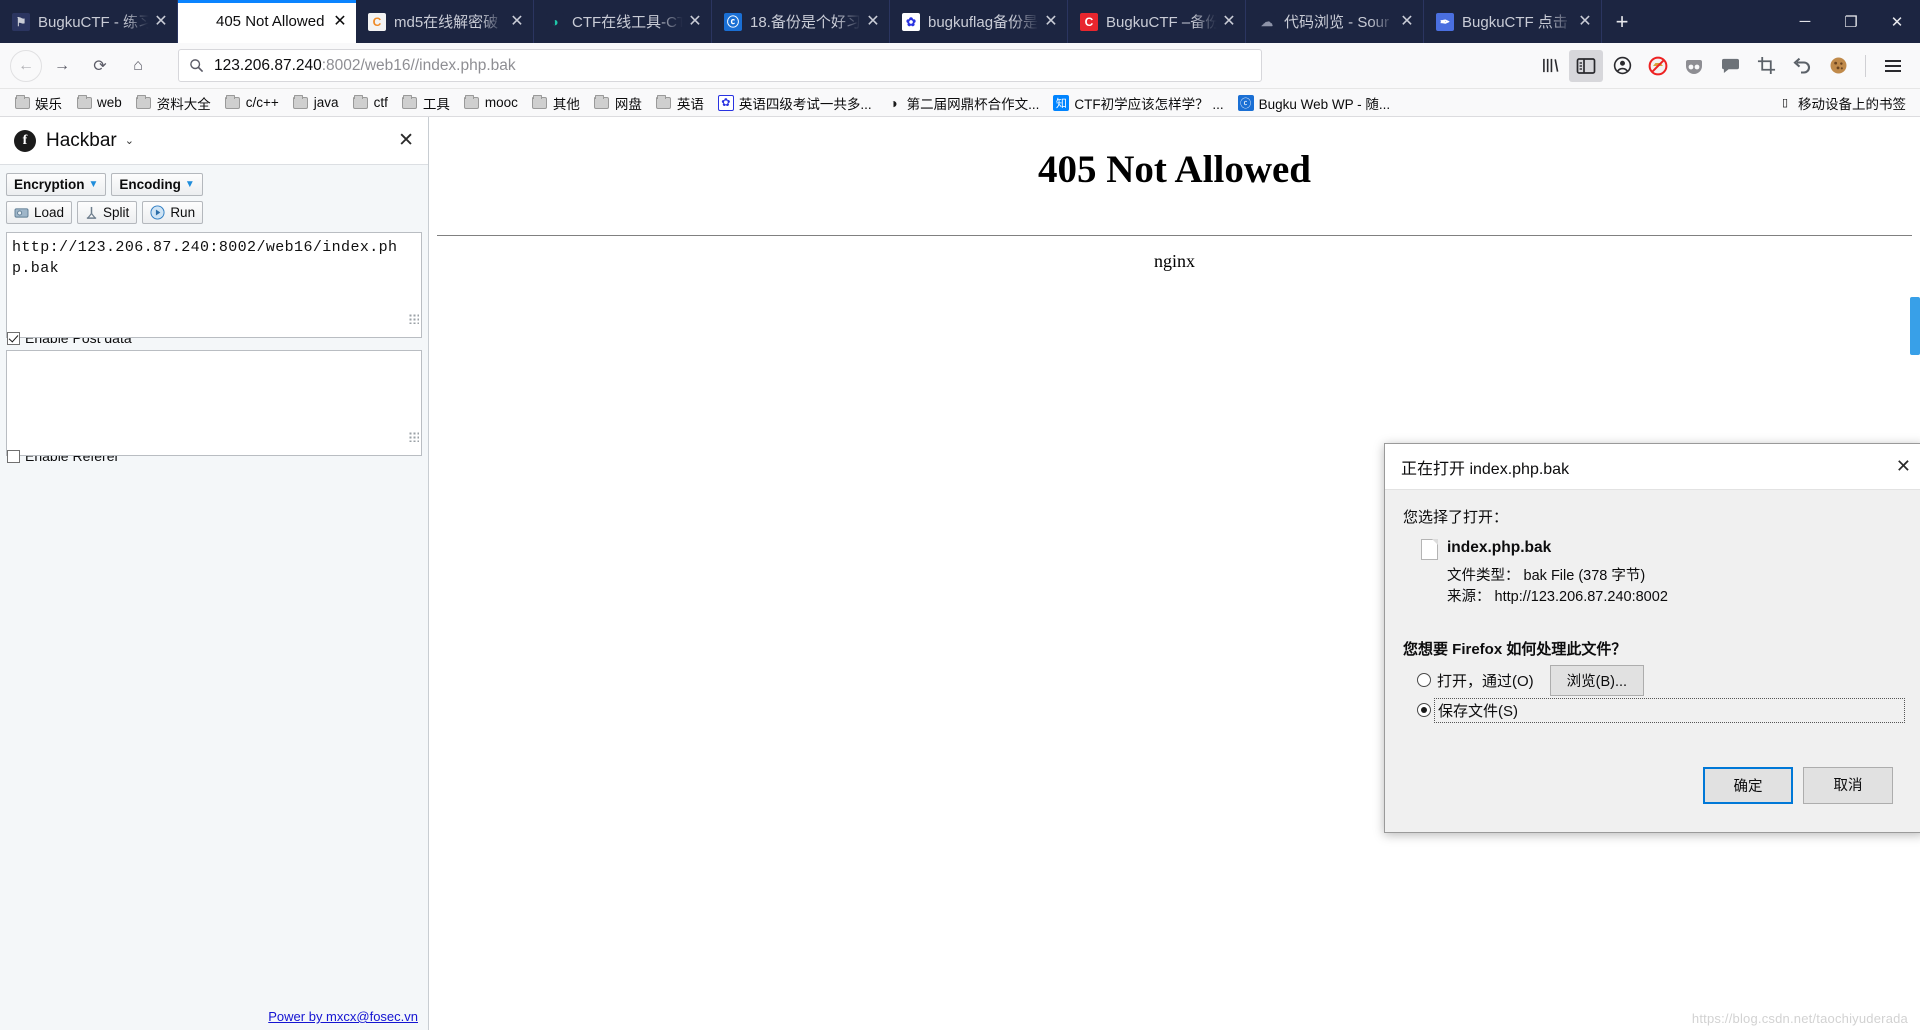 This screenshot has width=1920, height=1030. I want to click on browser-tab: 405 Not Allowed ✕, so click(267, 21).